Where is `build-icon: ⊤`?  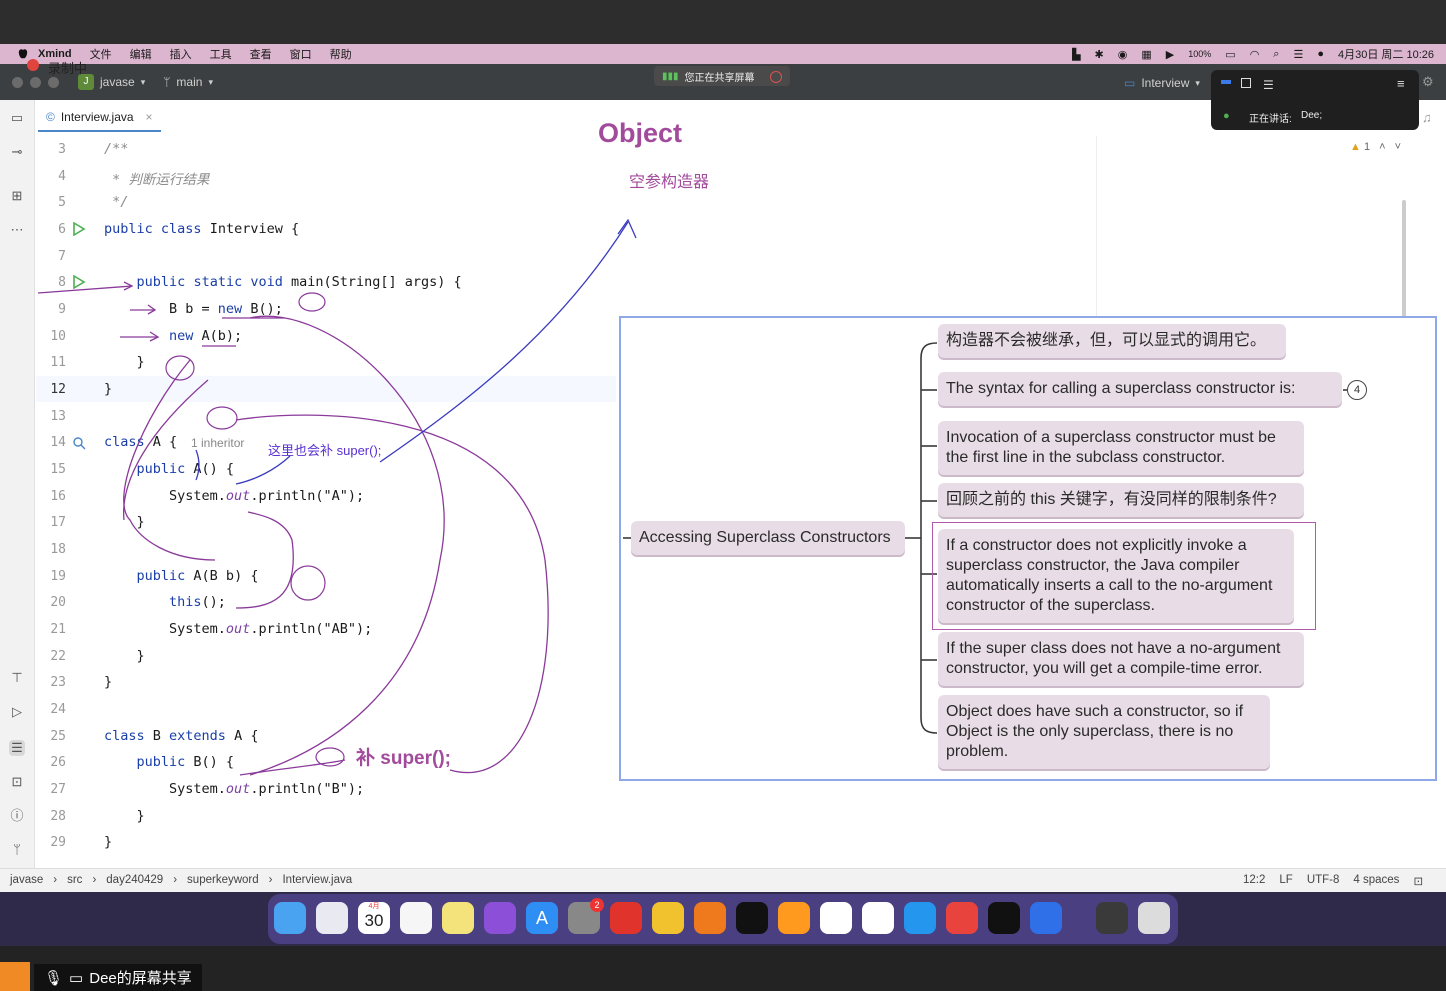 build-icon: ⊤ is located at coordinates (17, 678).